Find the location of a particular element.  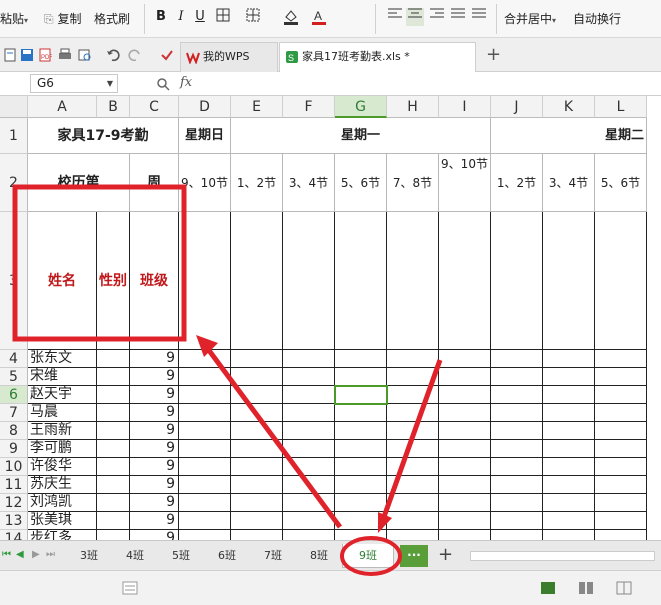

wrap-text-button: 自动换行 is located at coordinates (597, 18).